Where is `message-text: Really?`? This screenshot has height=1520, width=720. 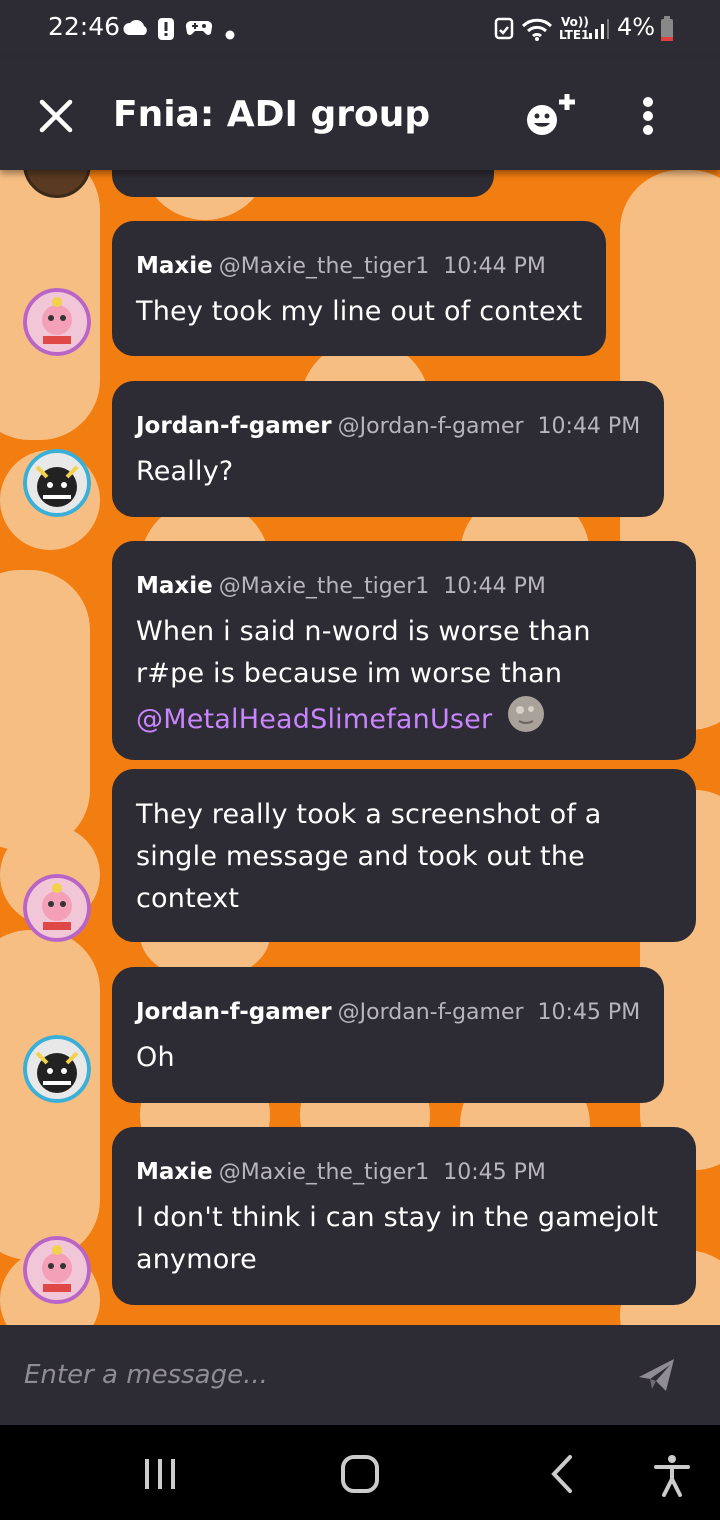 message-text: Really? is located at coordinates (390, 472).